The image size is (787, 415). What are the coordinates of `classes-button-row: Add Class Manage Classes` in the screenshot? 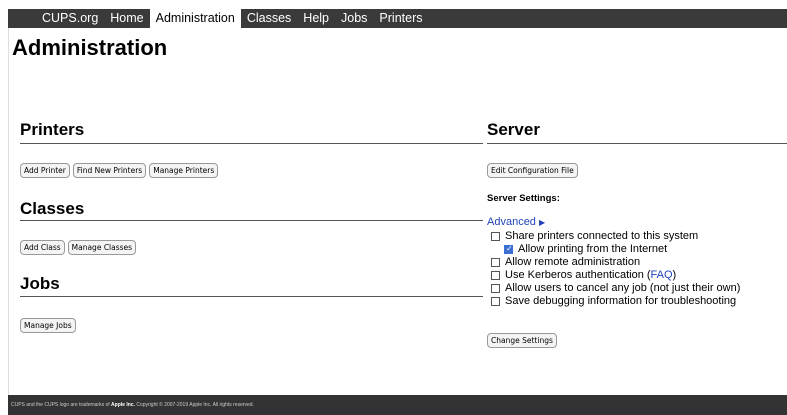 It's located at (78, 247).